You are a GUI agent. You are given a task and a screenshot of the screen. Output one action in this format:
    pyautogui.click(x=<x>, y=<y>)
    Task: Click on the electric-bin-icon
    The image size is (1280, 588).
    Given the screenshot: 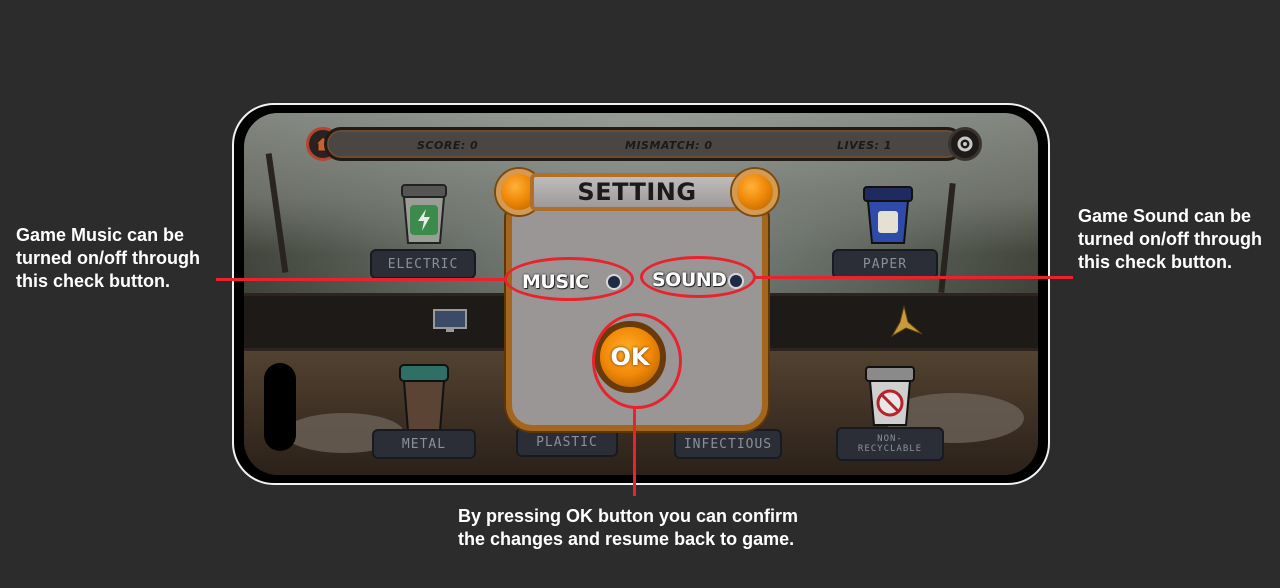 What is the action you would take?
    pyautogui.click(x=424, y=214)
    